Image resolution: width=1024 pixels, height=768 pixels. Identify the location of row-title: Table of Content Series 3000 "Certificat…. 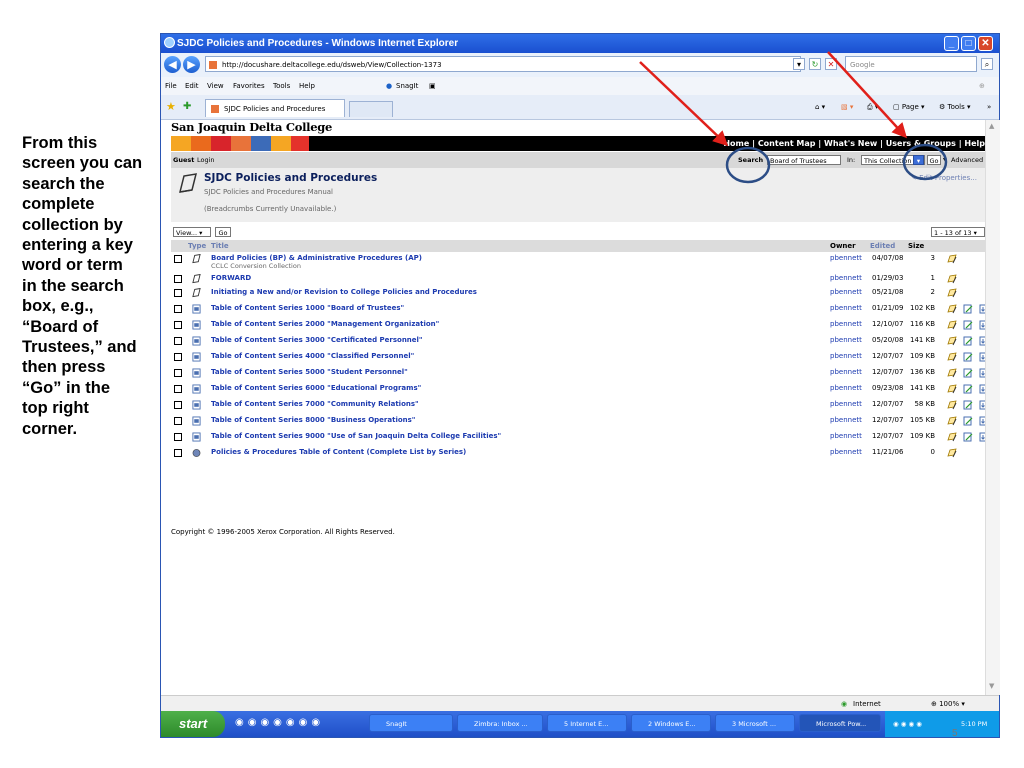
(317, 340).